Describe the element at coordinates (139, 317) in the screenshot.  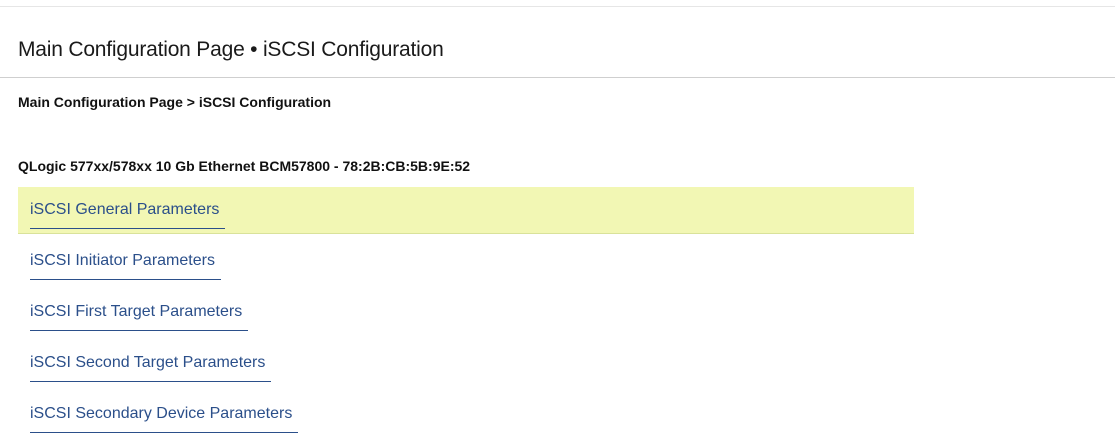
I see `first-target-parameters-link: iSCSI First Target Parameters` at that location.